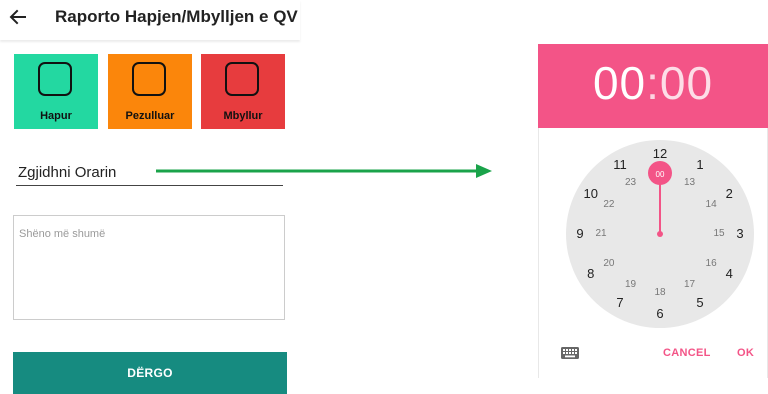  Describe the element at coordinates (570, 353) in the screenshot. I see `keyboard-icon` at that location.